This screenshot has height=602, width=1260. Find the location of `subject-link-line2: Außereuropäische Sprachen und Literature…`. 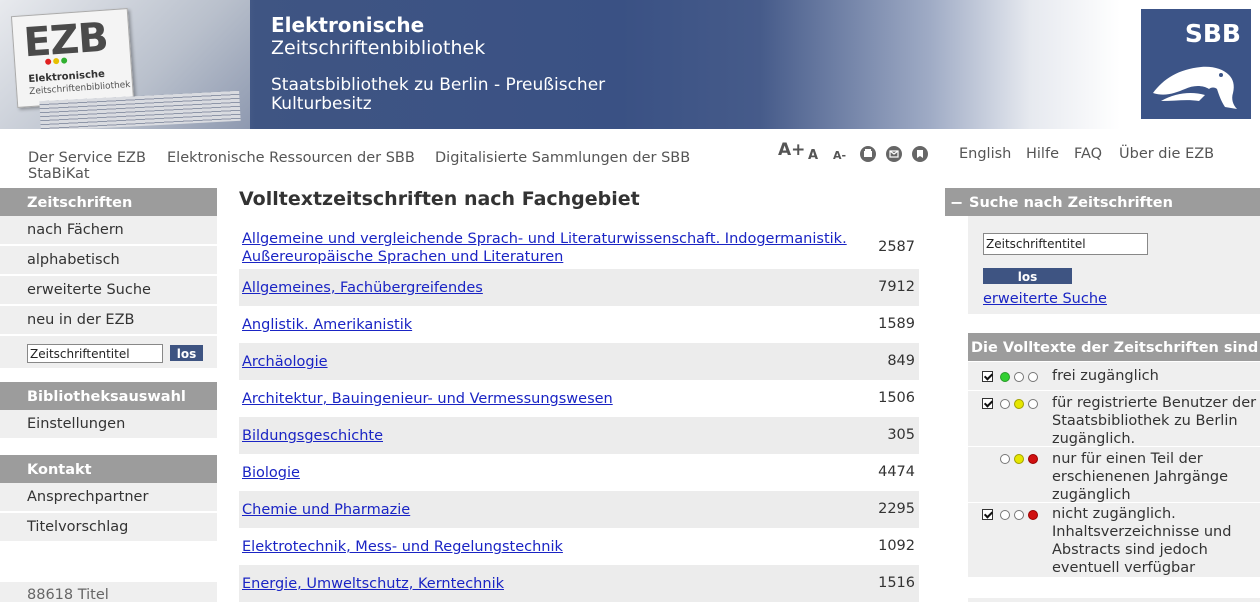

subject-link-line2: Außereuropäische Sprachen und Literature… is located at coordinates (403, 257).